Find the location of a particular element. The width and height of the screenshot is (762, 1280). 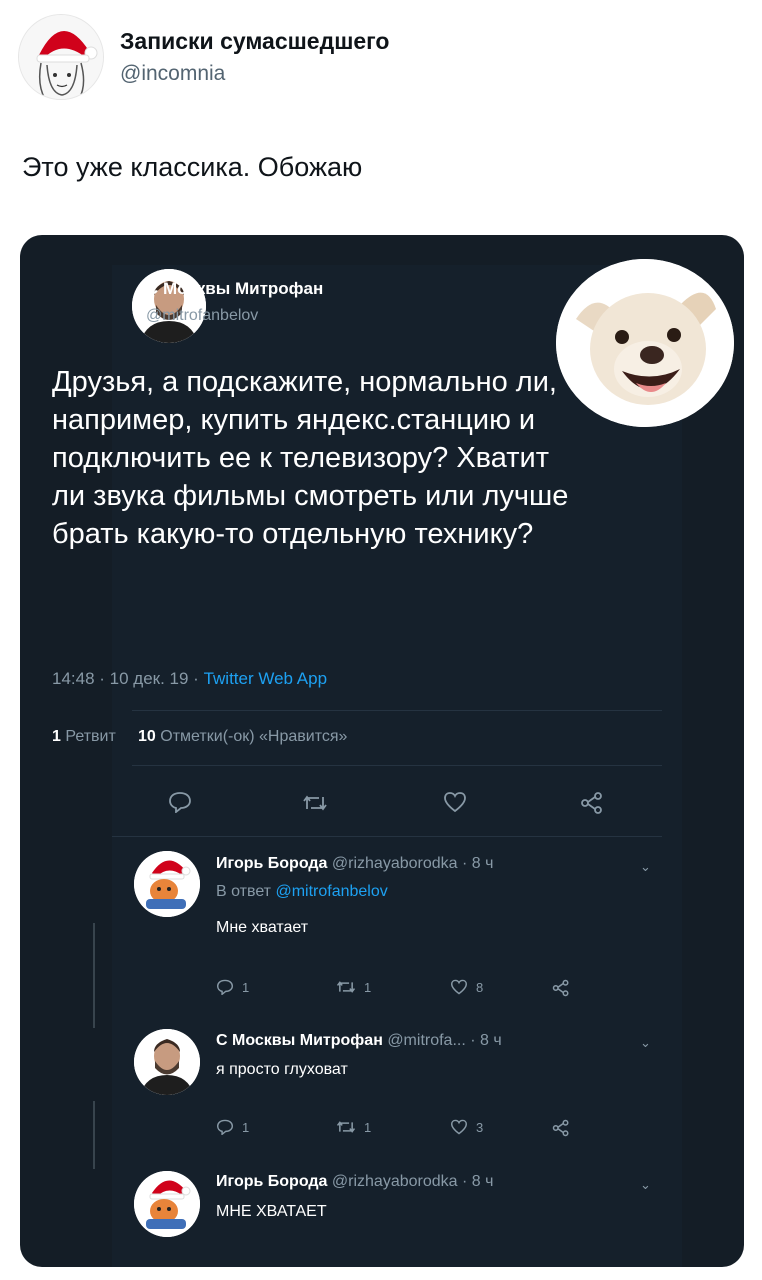

reply-to-line: В ответ @mitrofanbelov is located at coordinates (302, 892).